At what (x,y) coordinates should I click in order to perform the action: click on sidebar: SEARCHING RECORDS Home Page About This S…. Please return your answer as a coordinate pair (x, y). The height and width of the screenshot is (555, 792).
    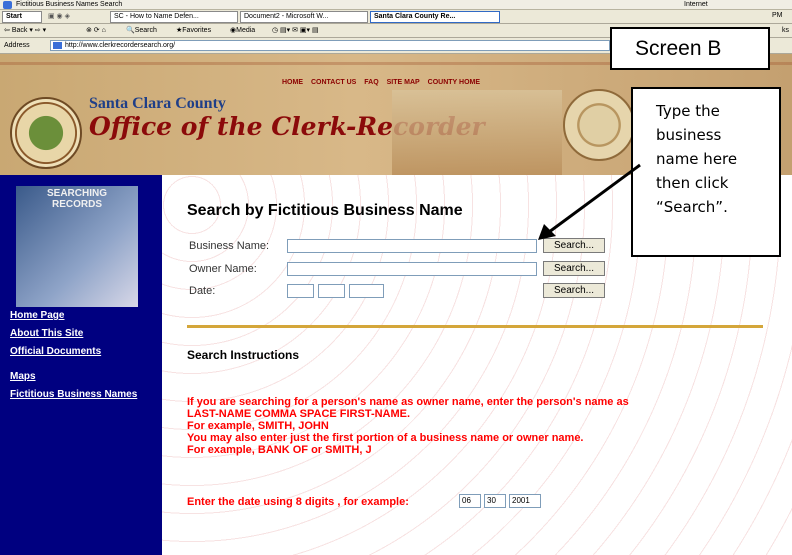
    Looking at the image, I should click on (81, 365).